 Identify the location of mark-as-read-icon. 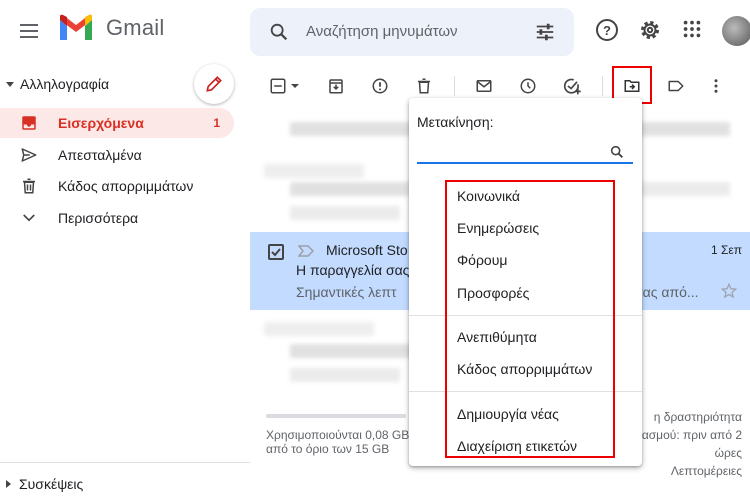
(484, 86).